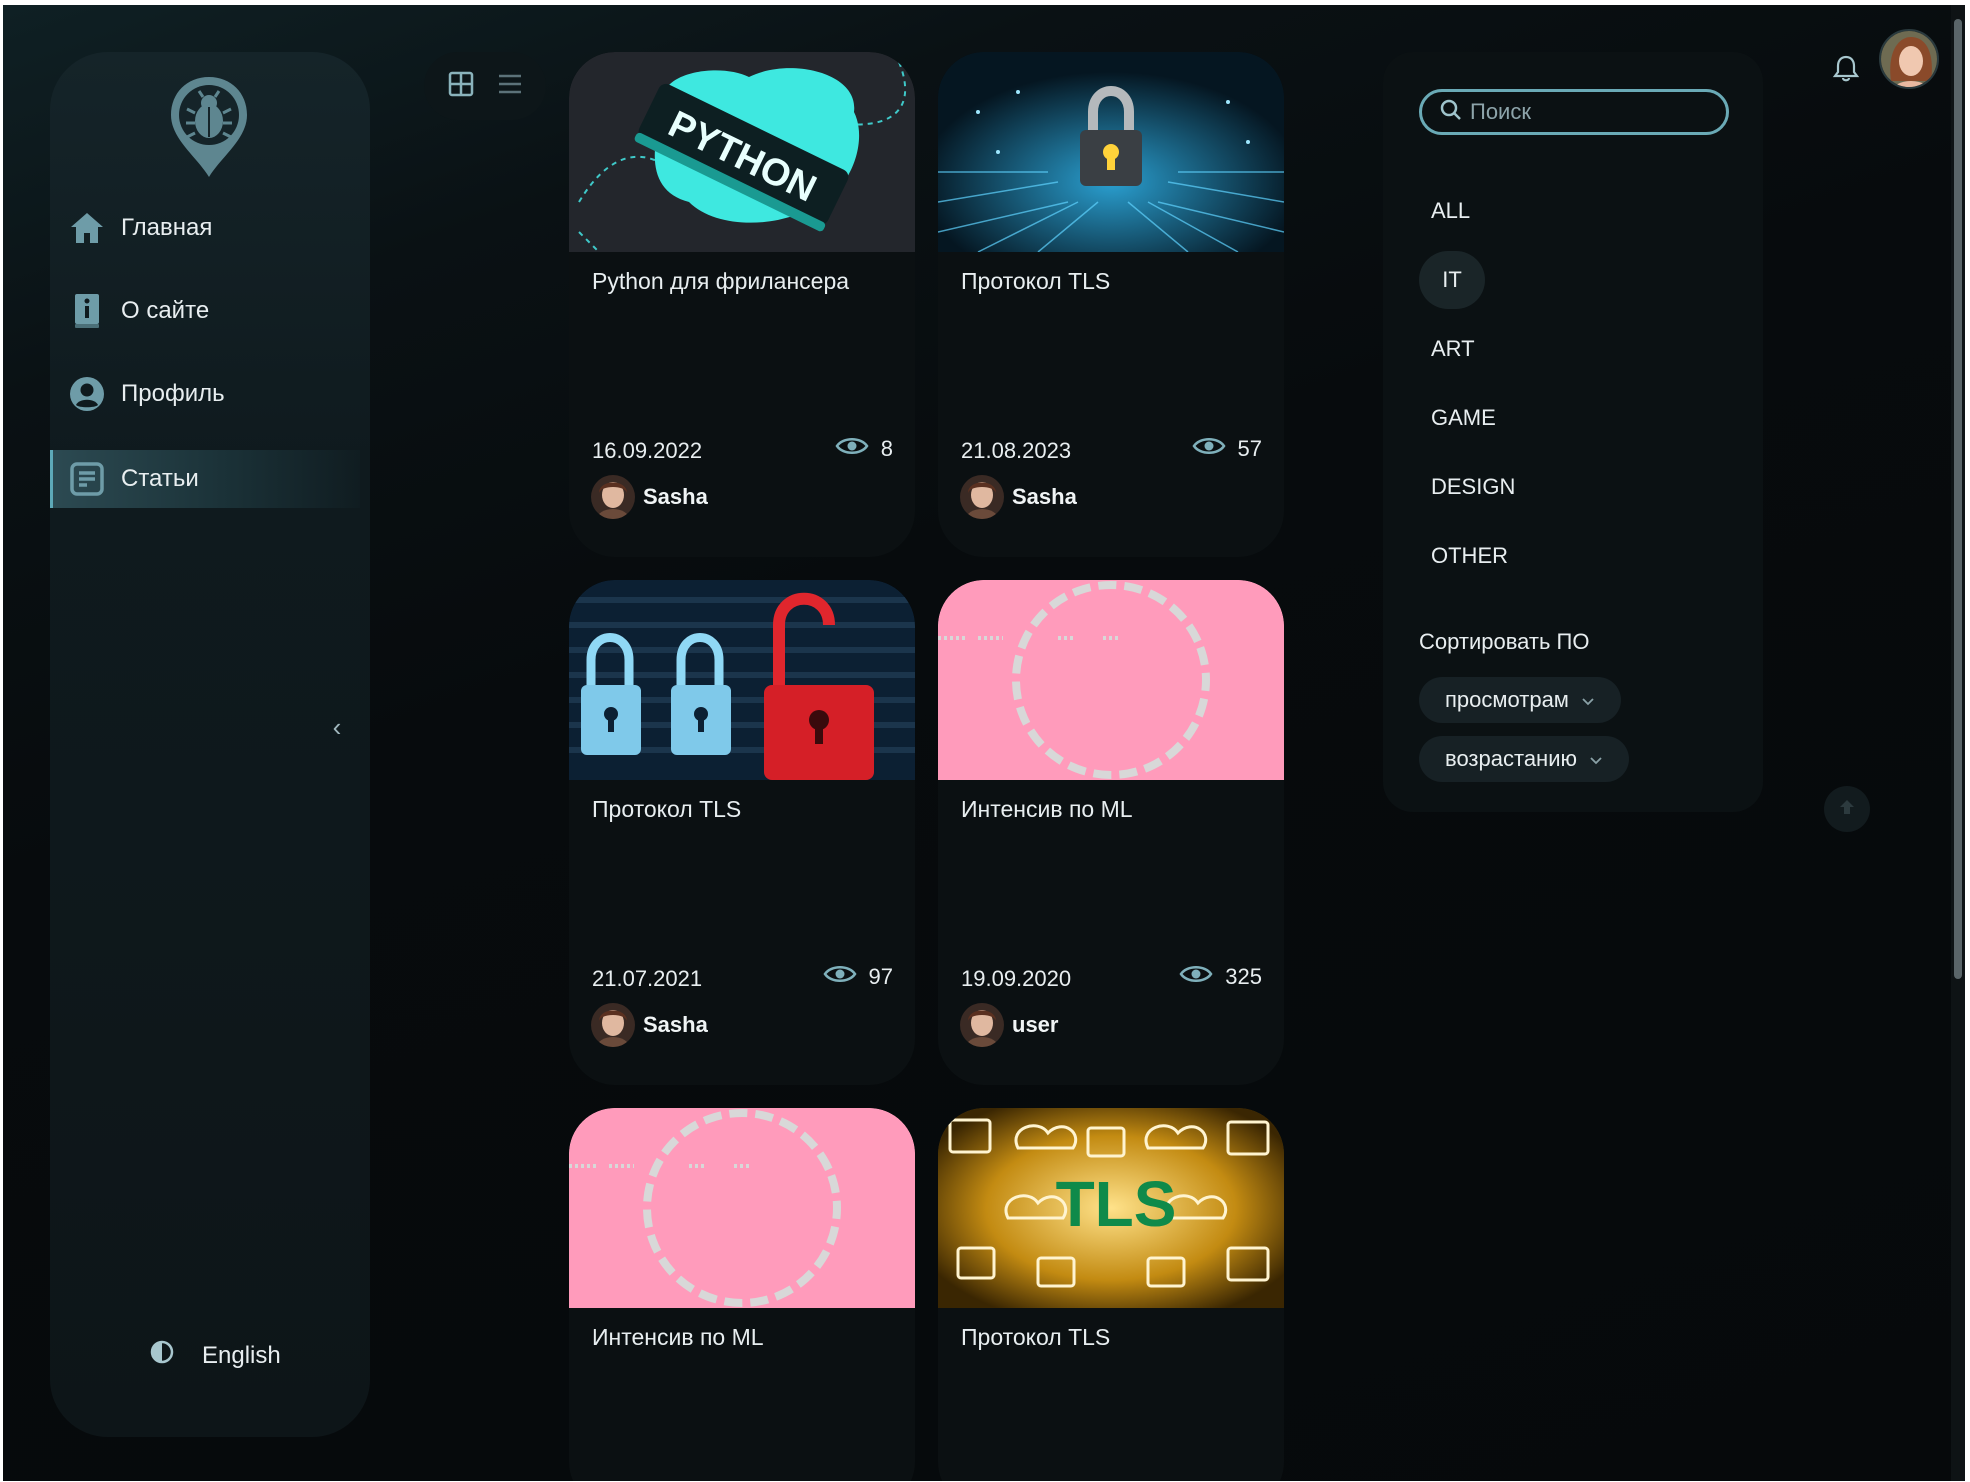 This screenshot has width=1970, height=1482. What do you see at coordinates (87, 311) in the screenshot?
I see `info-book-icon` at bounding box center [87, 311].